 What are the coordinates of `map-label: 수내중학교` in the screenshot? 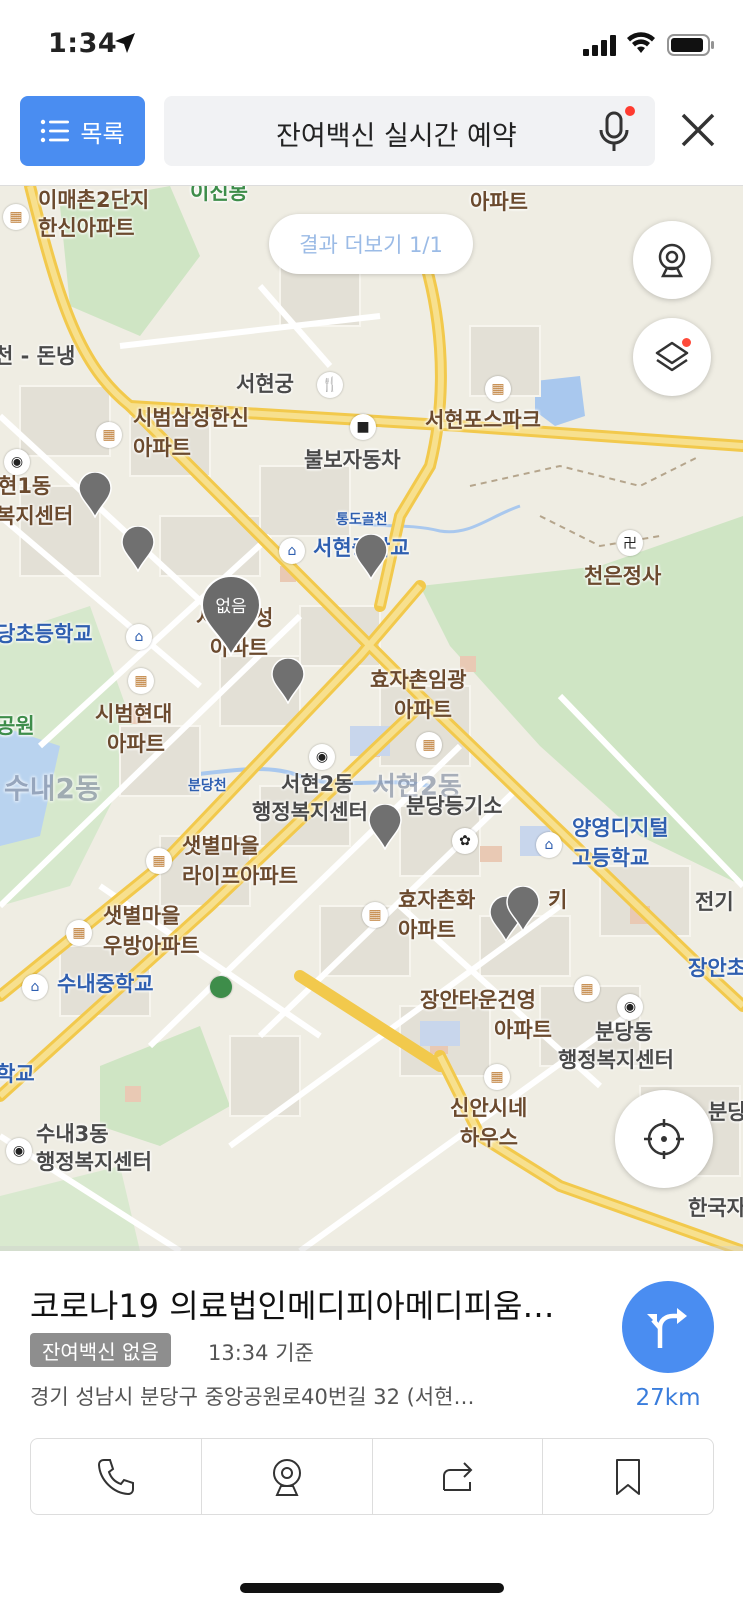 It's located at (105, 984).